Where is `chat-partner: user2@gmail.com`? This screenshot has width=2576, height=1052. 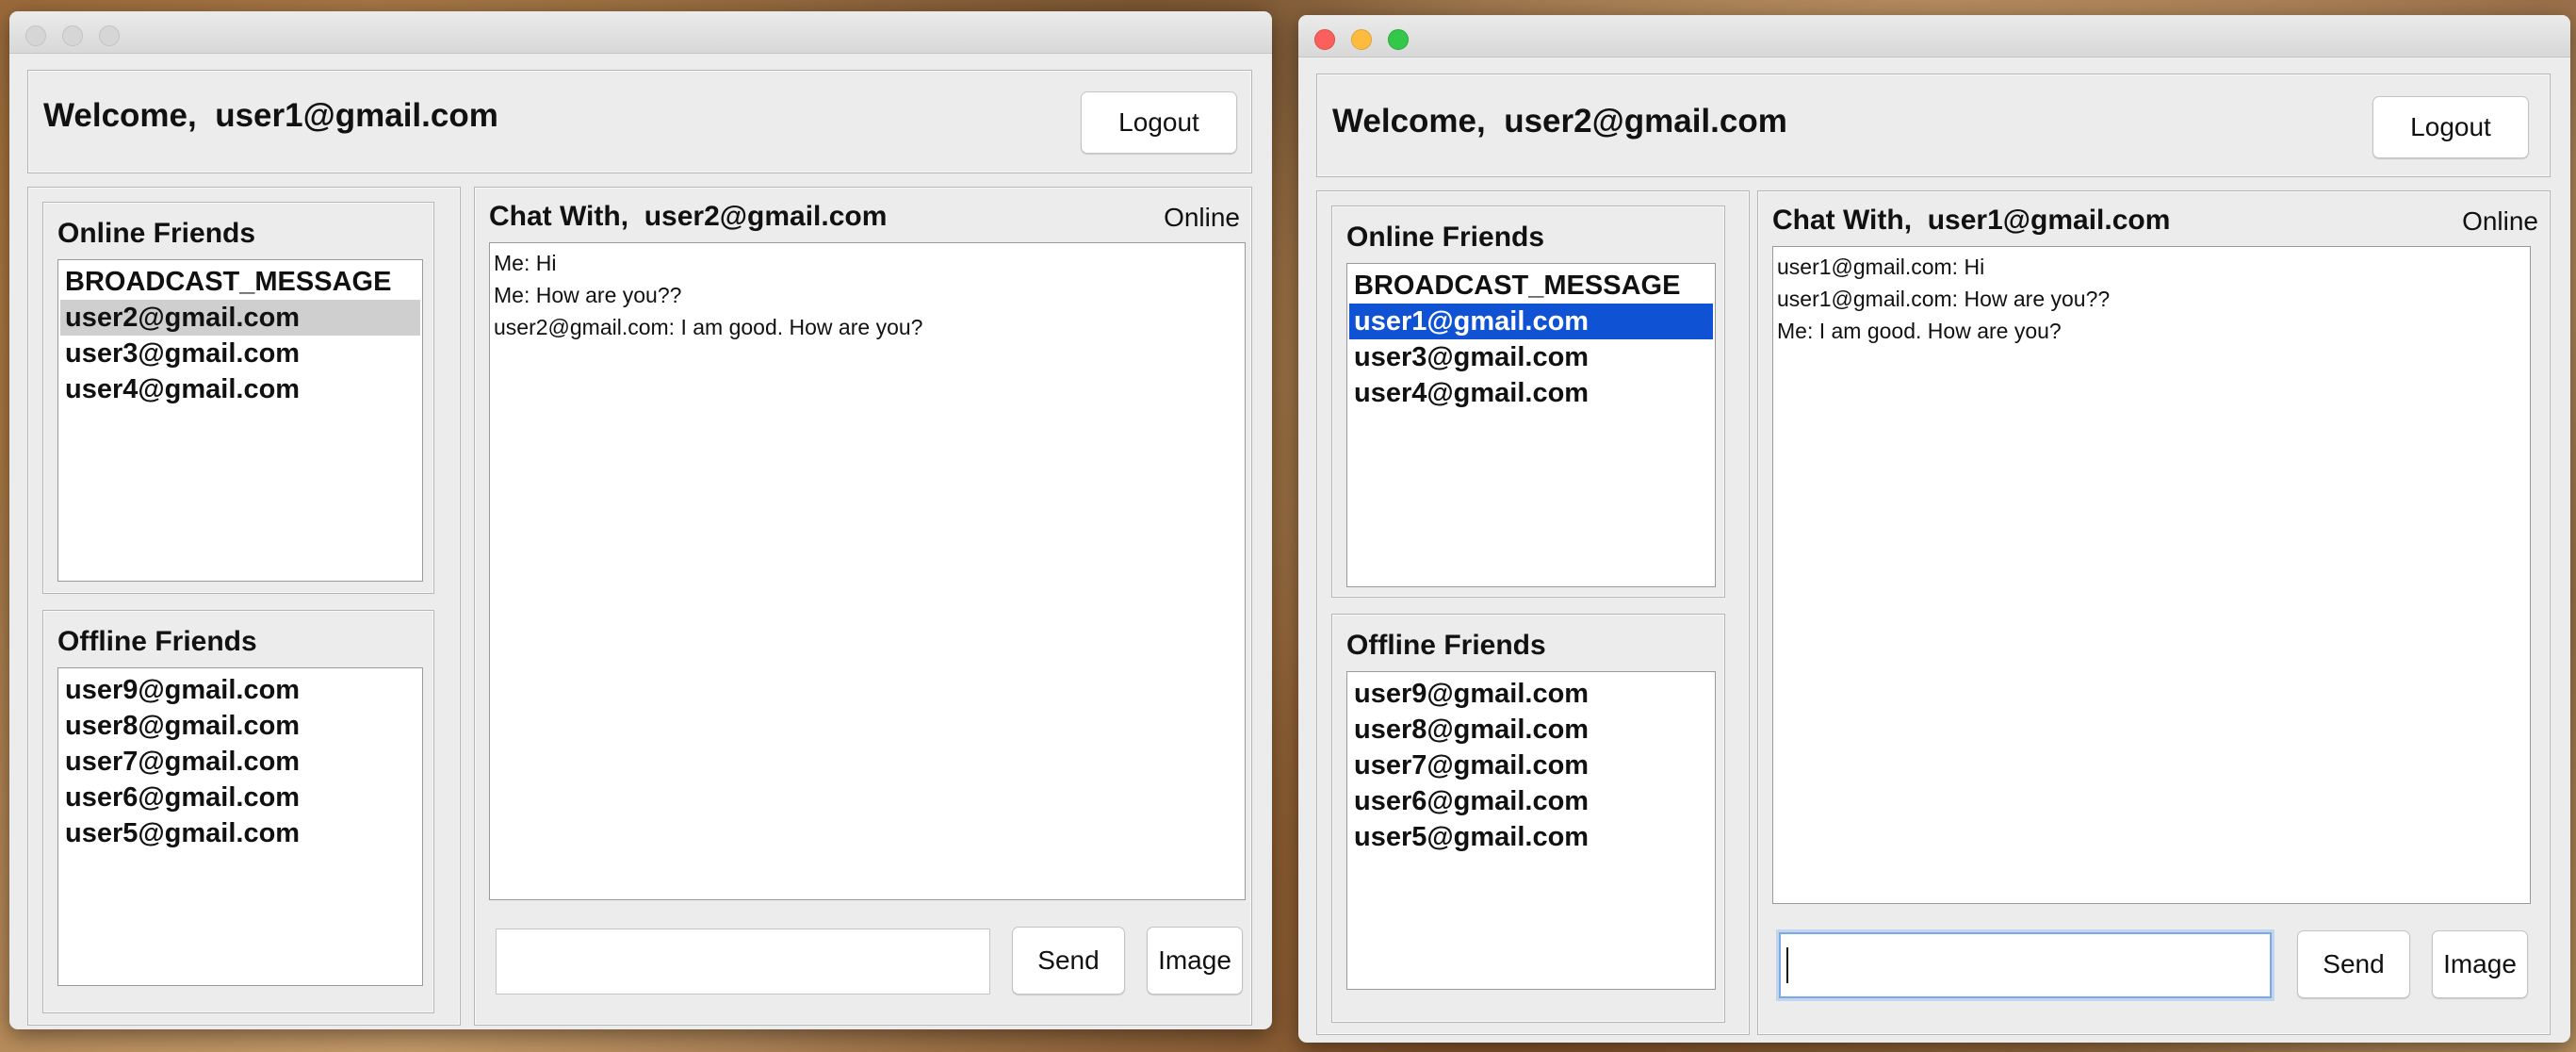 chat-partner: user2@gmail.com is located at coordinates (766, 216).